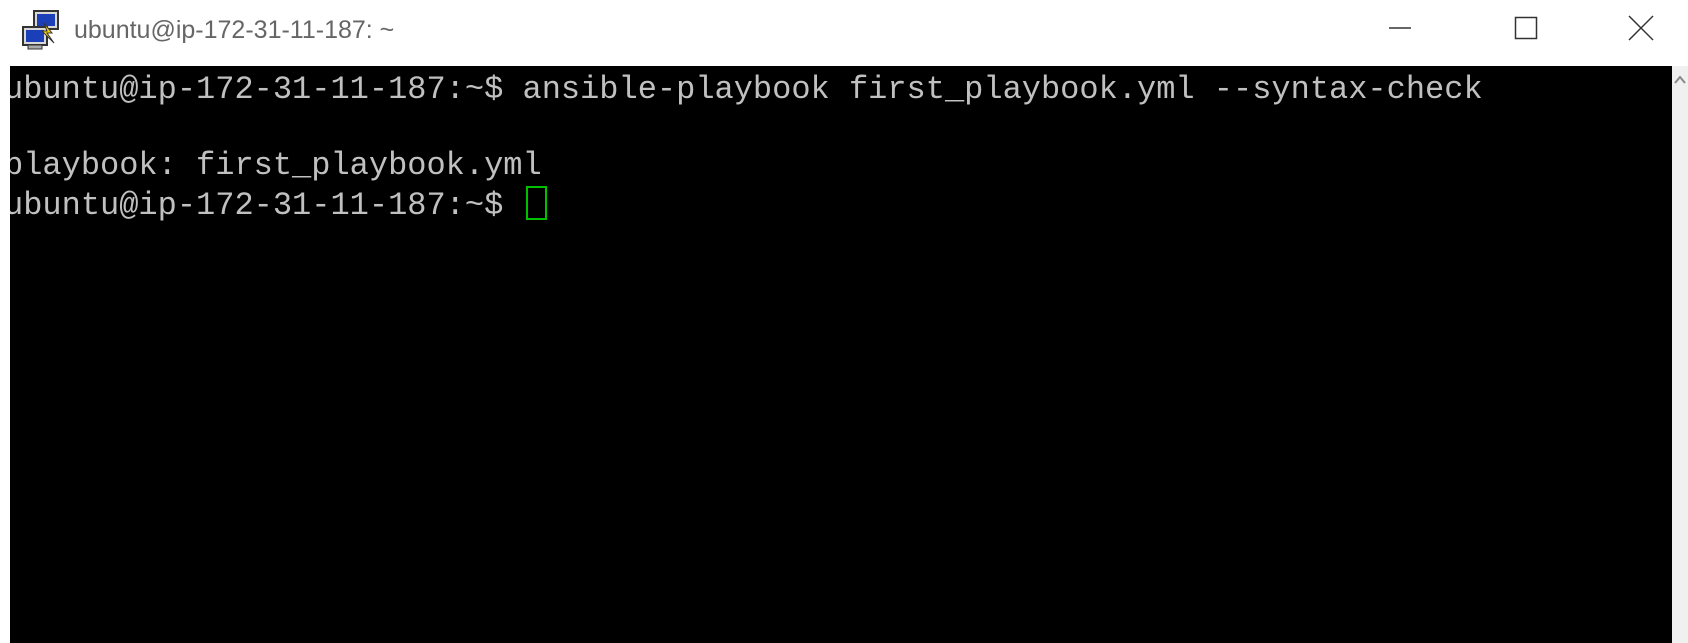 The height and width of the screenshot is (643, 1688). What do you see at coordinates (844, 33) in the screenshot?
I see `title-bar: ubuntu@ip-172-31-11-187: ~` at bounding box center [844, 33].